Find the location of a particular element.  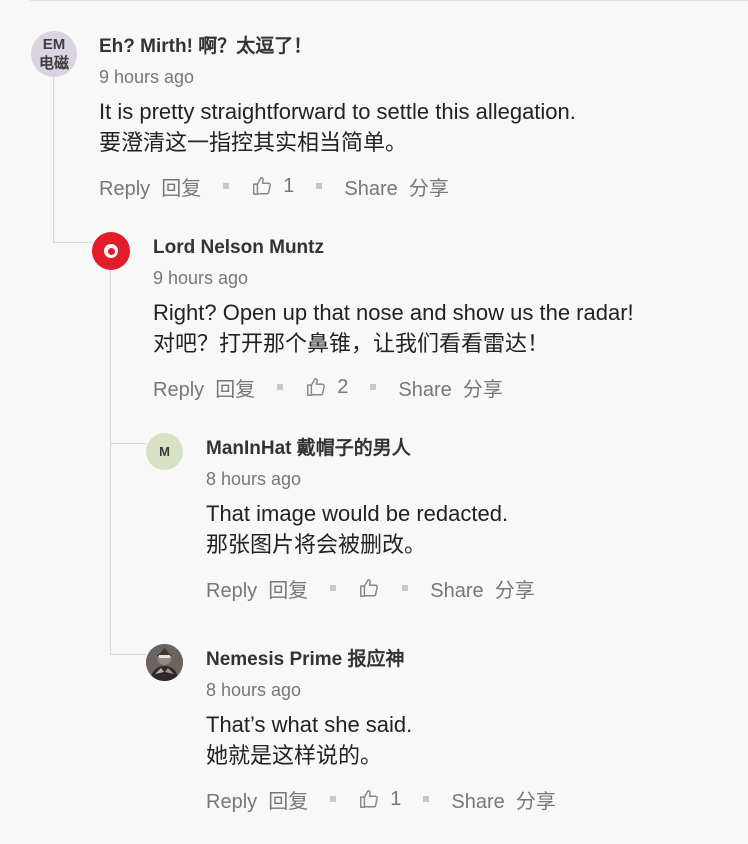

comment-text-cn: 那张图片将会被删改。 is located at coordinates (316, 544).